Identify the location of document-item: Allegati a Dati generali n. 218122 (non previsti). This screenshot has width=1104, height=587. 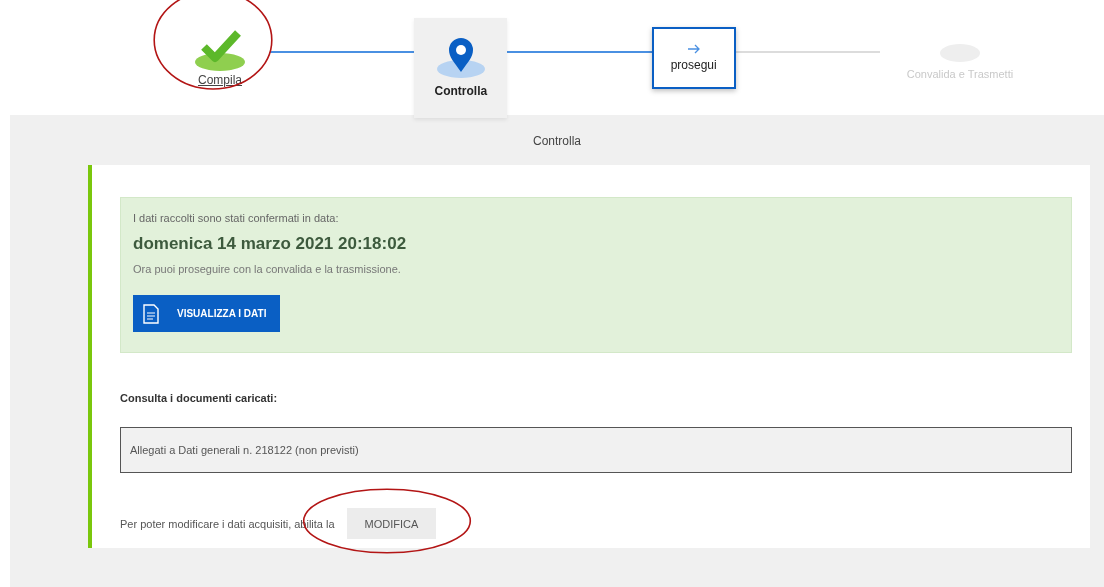
(596, 450).